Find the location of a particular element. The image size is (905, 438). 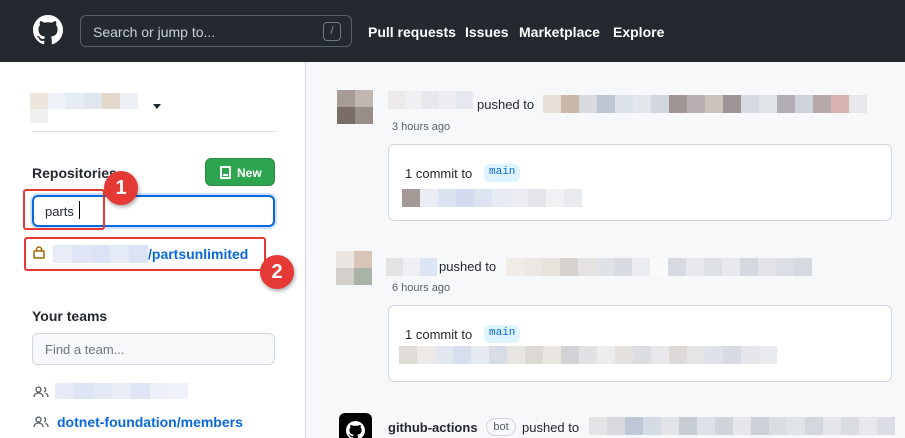

annotation-badge-2: 2 is located at coordinates (277, 272).